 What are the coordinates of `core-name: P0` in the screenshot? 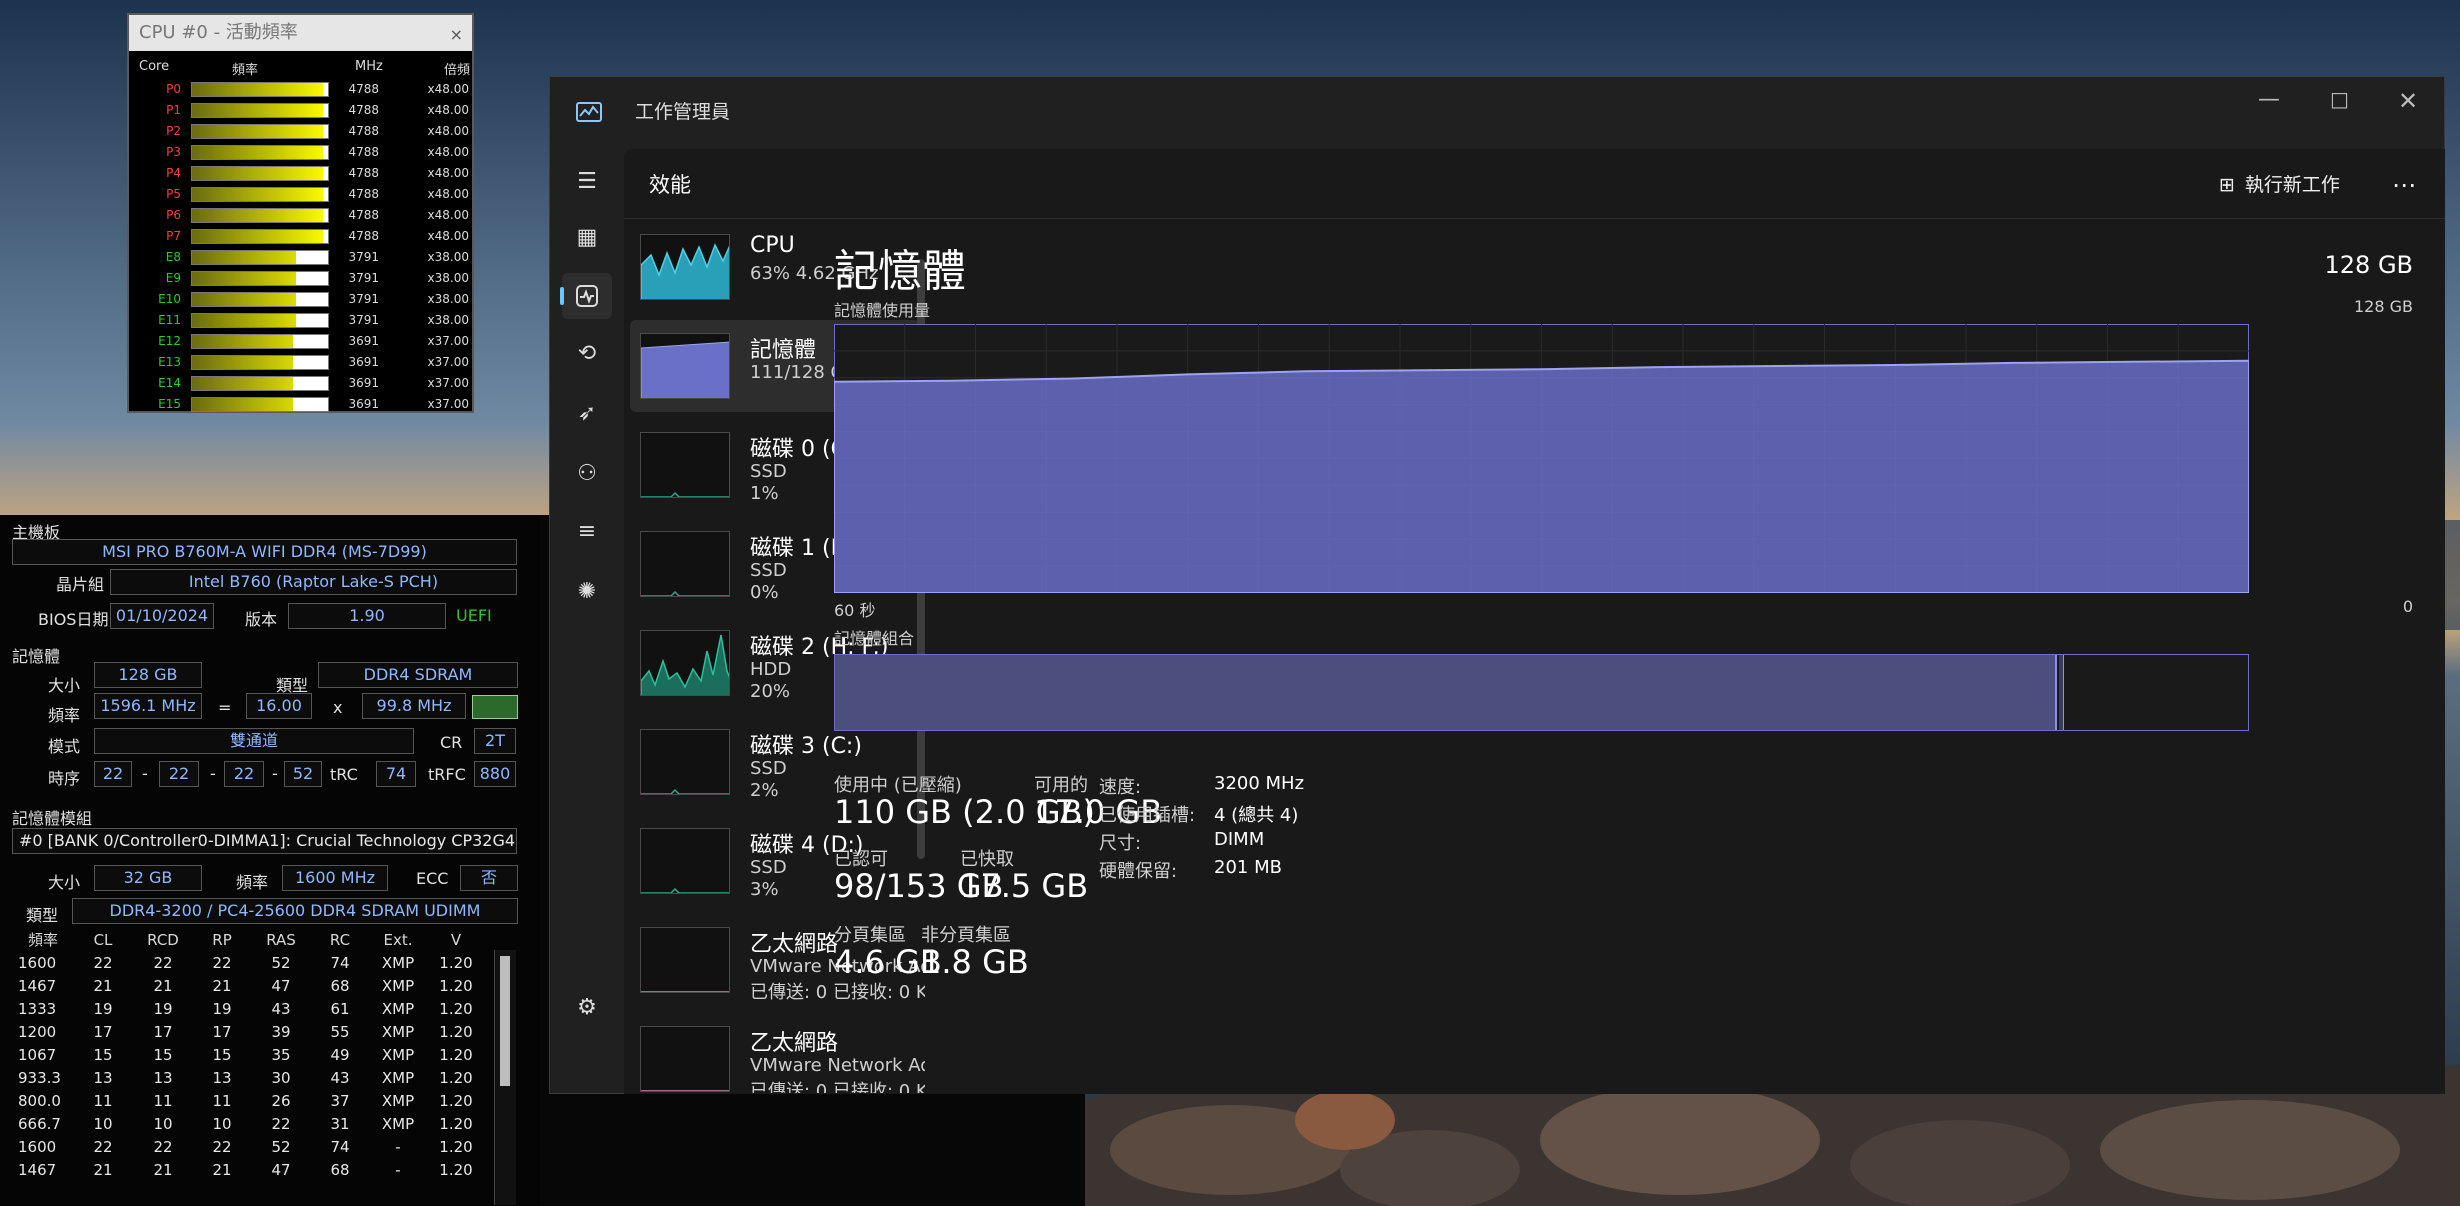 It's located at (173, 89).